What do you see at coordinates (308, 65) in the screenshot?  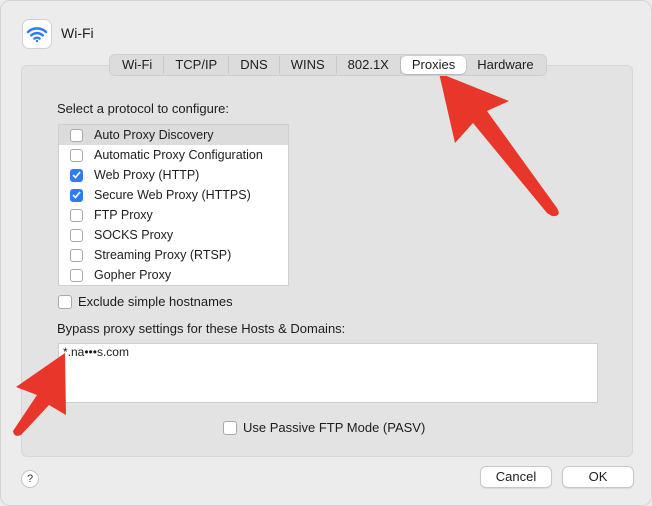 I see `tab-wins: WINS` at bounding box center [308, 65].